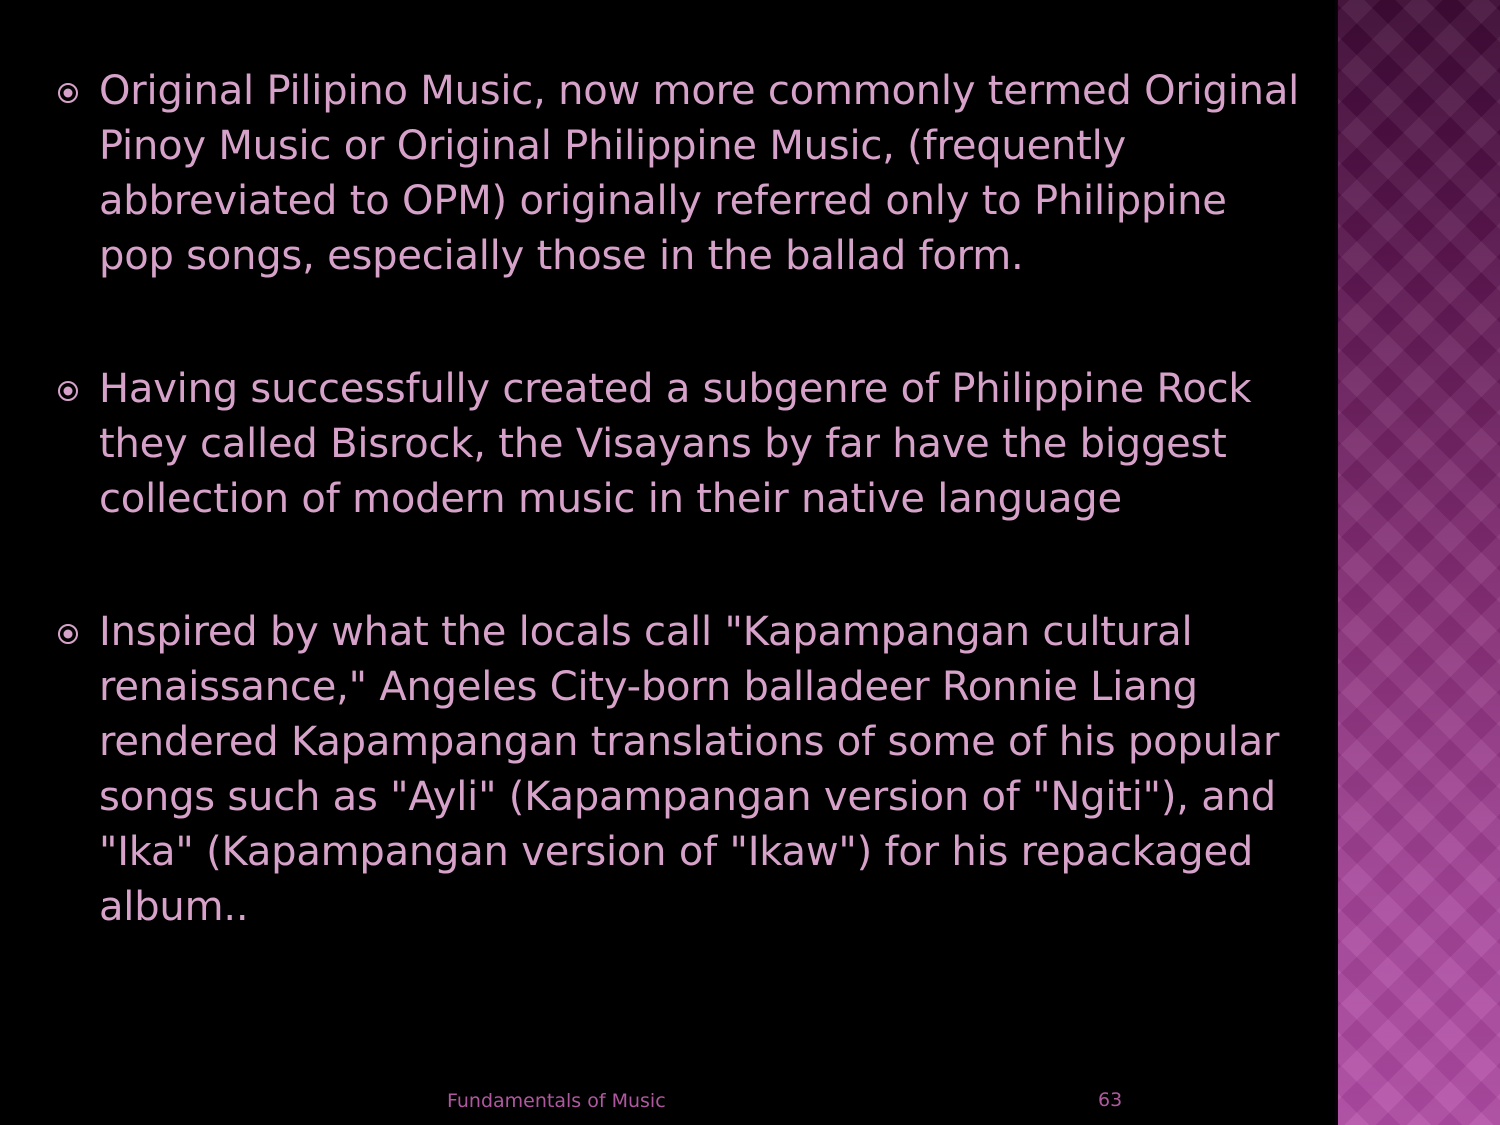  Describe the element at coordinates (1419, 562) in the screenshot. I see `decorative-side-panel` at that location.